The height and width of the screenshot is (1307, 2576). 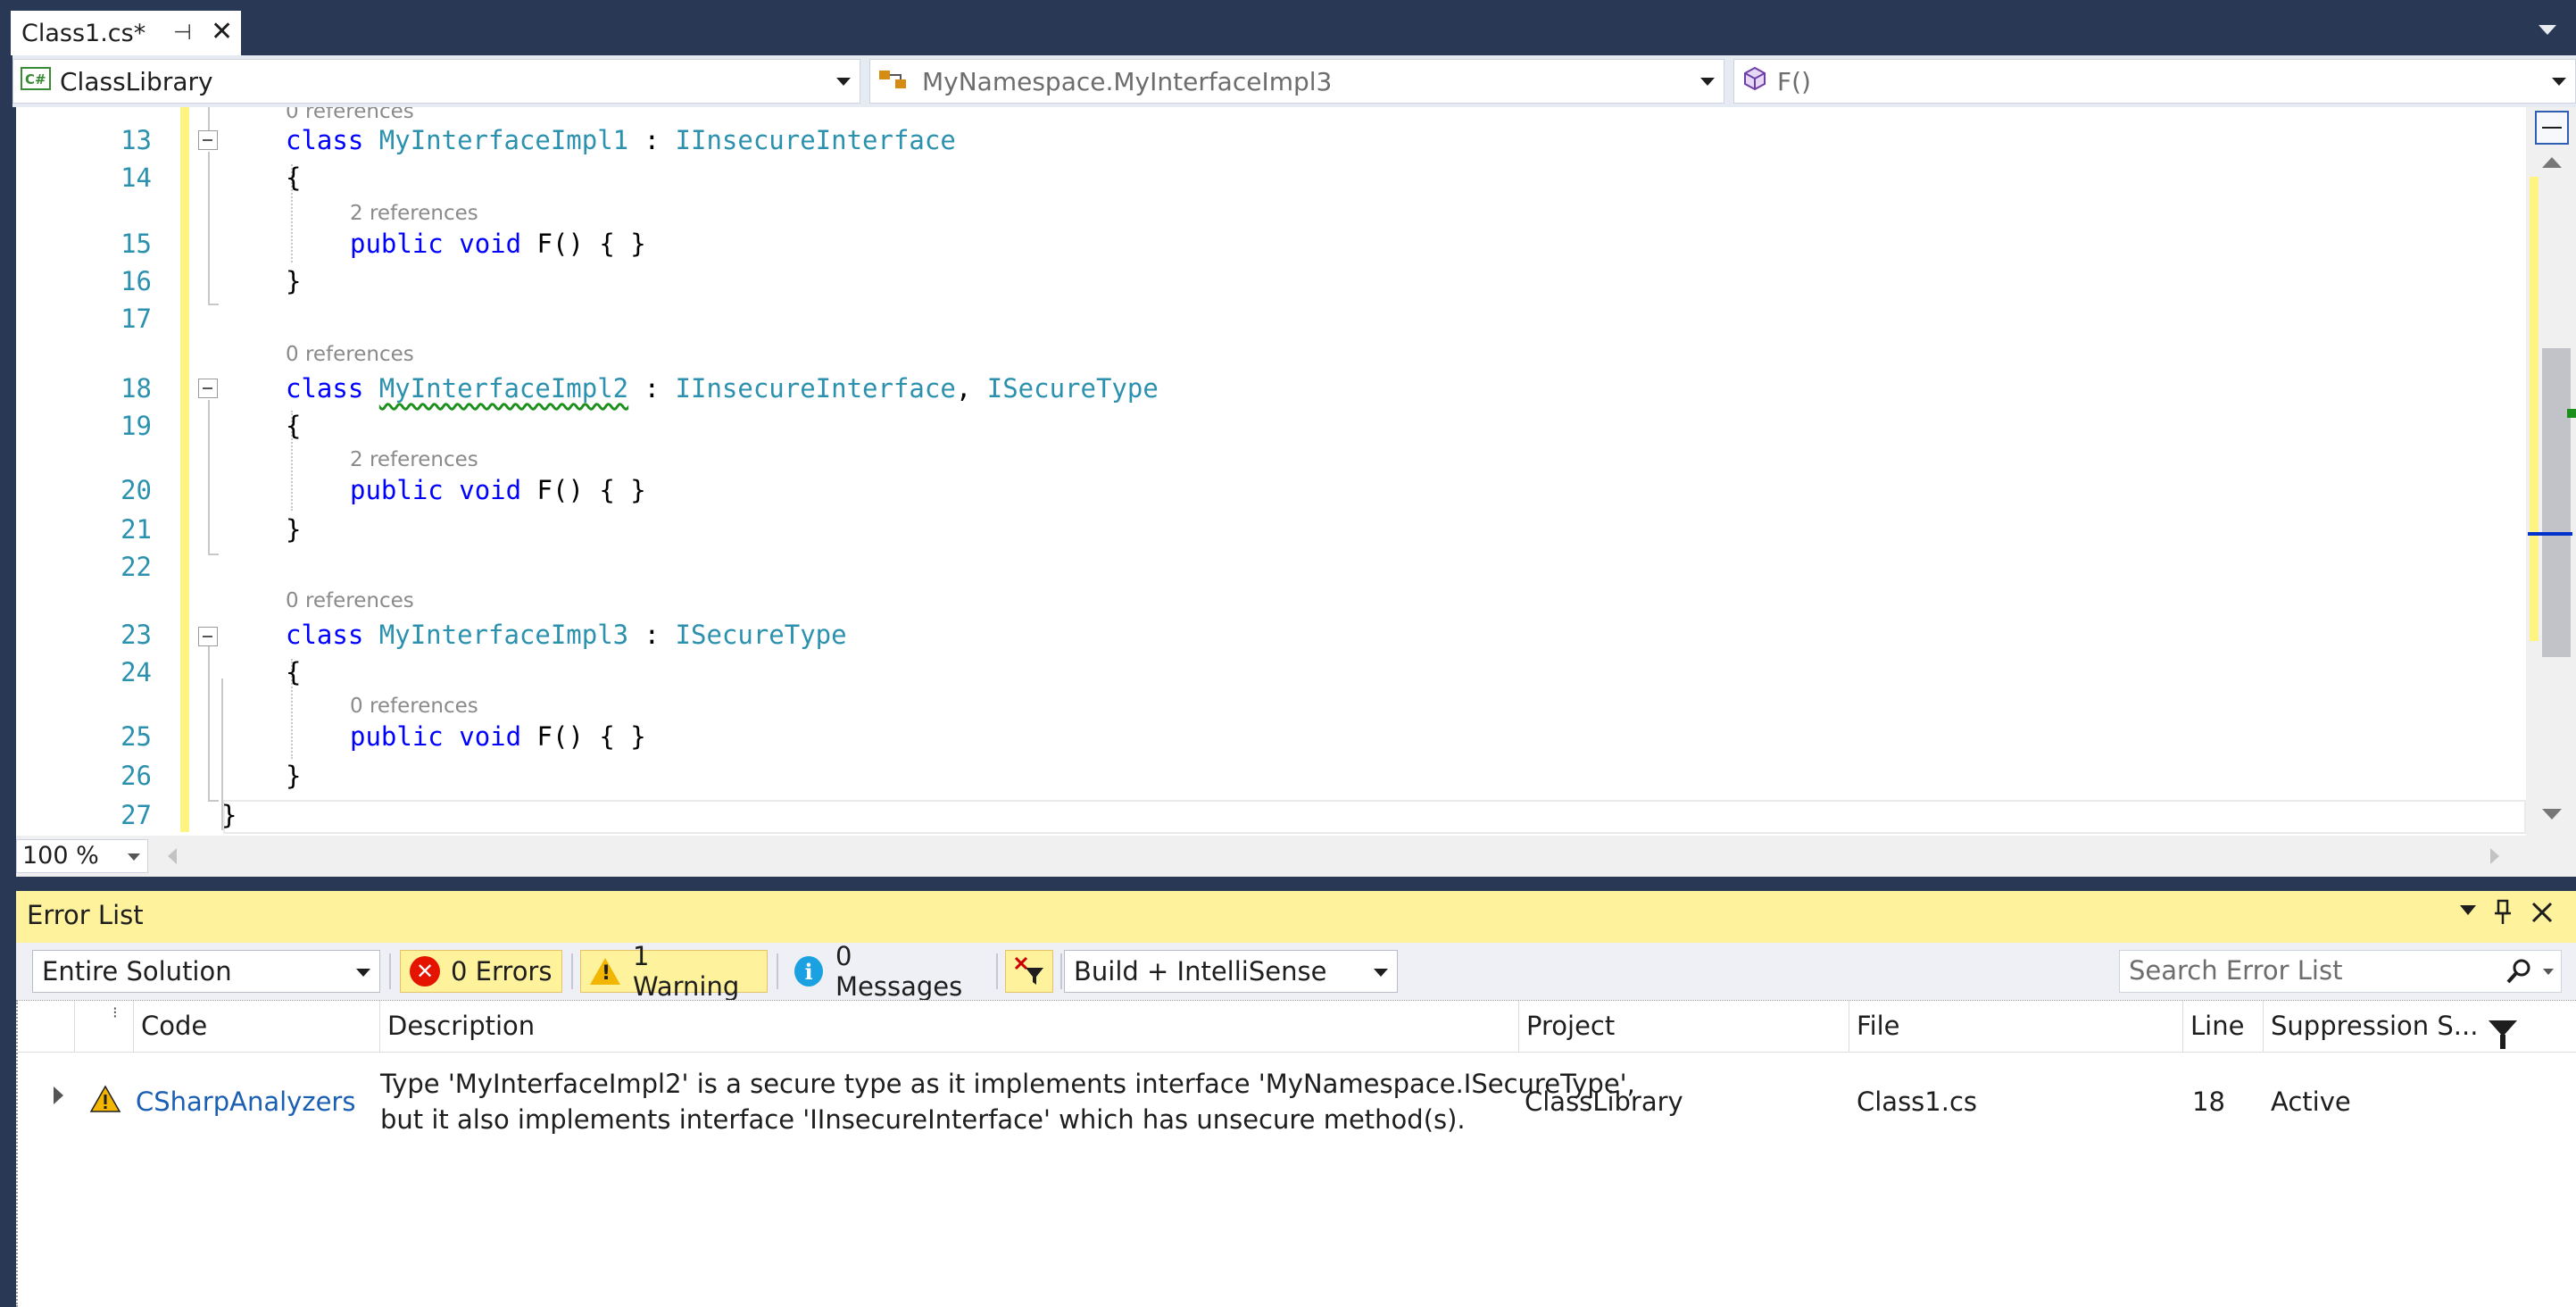 I want to click on error-icon: ✕, so click(x=425, y=971).